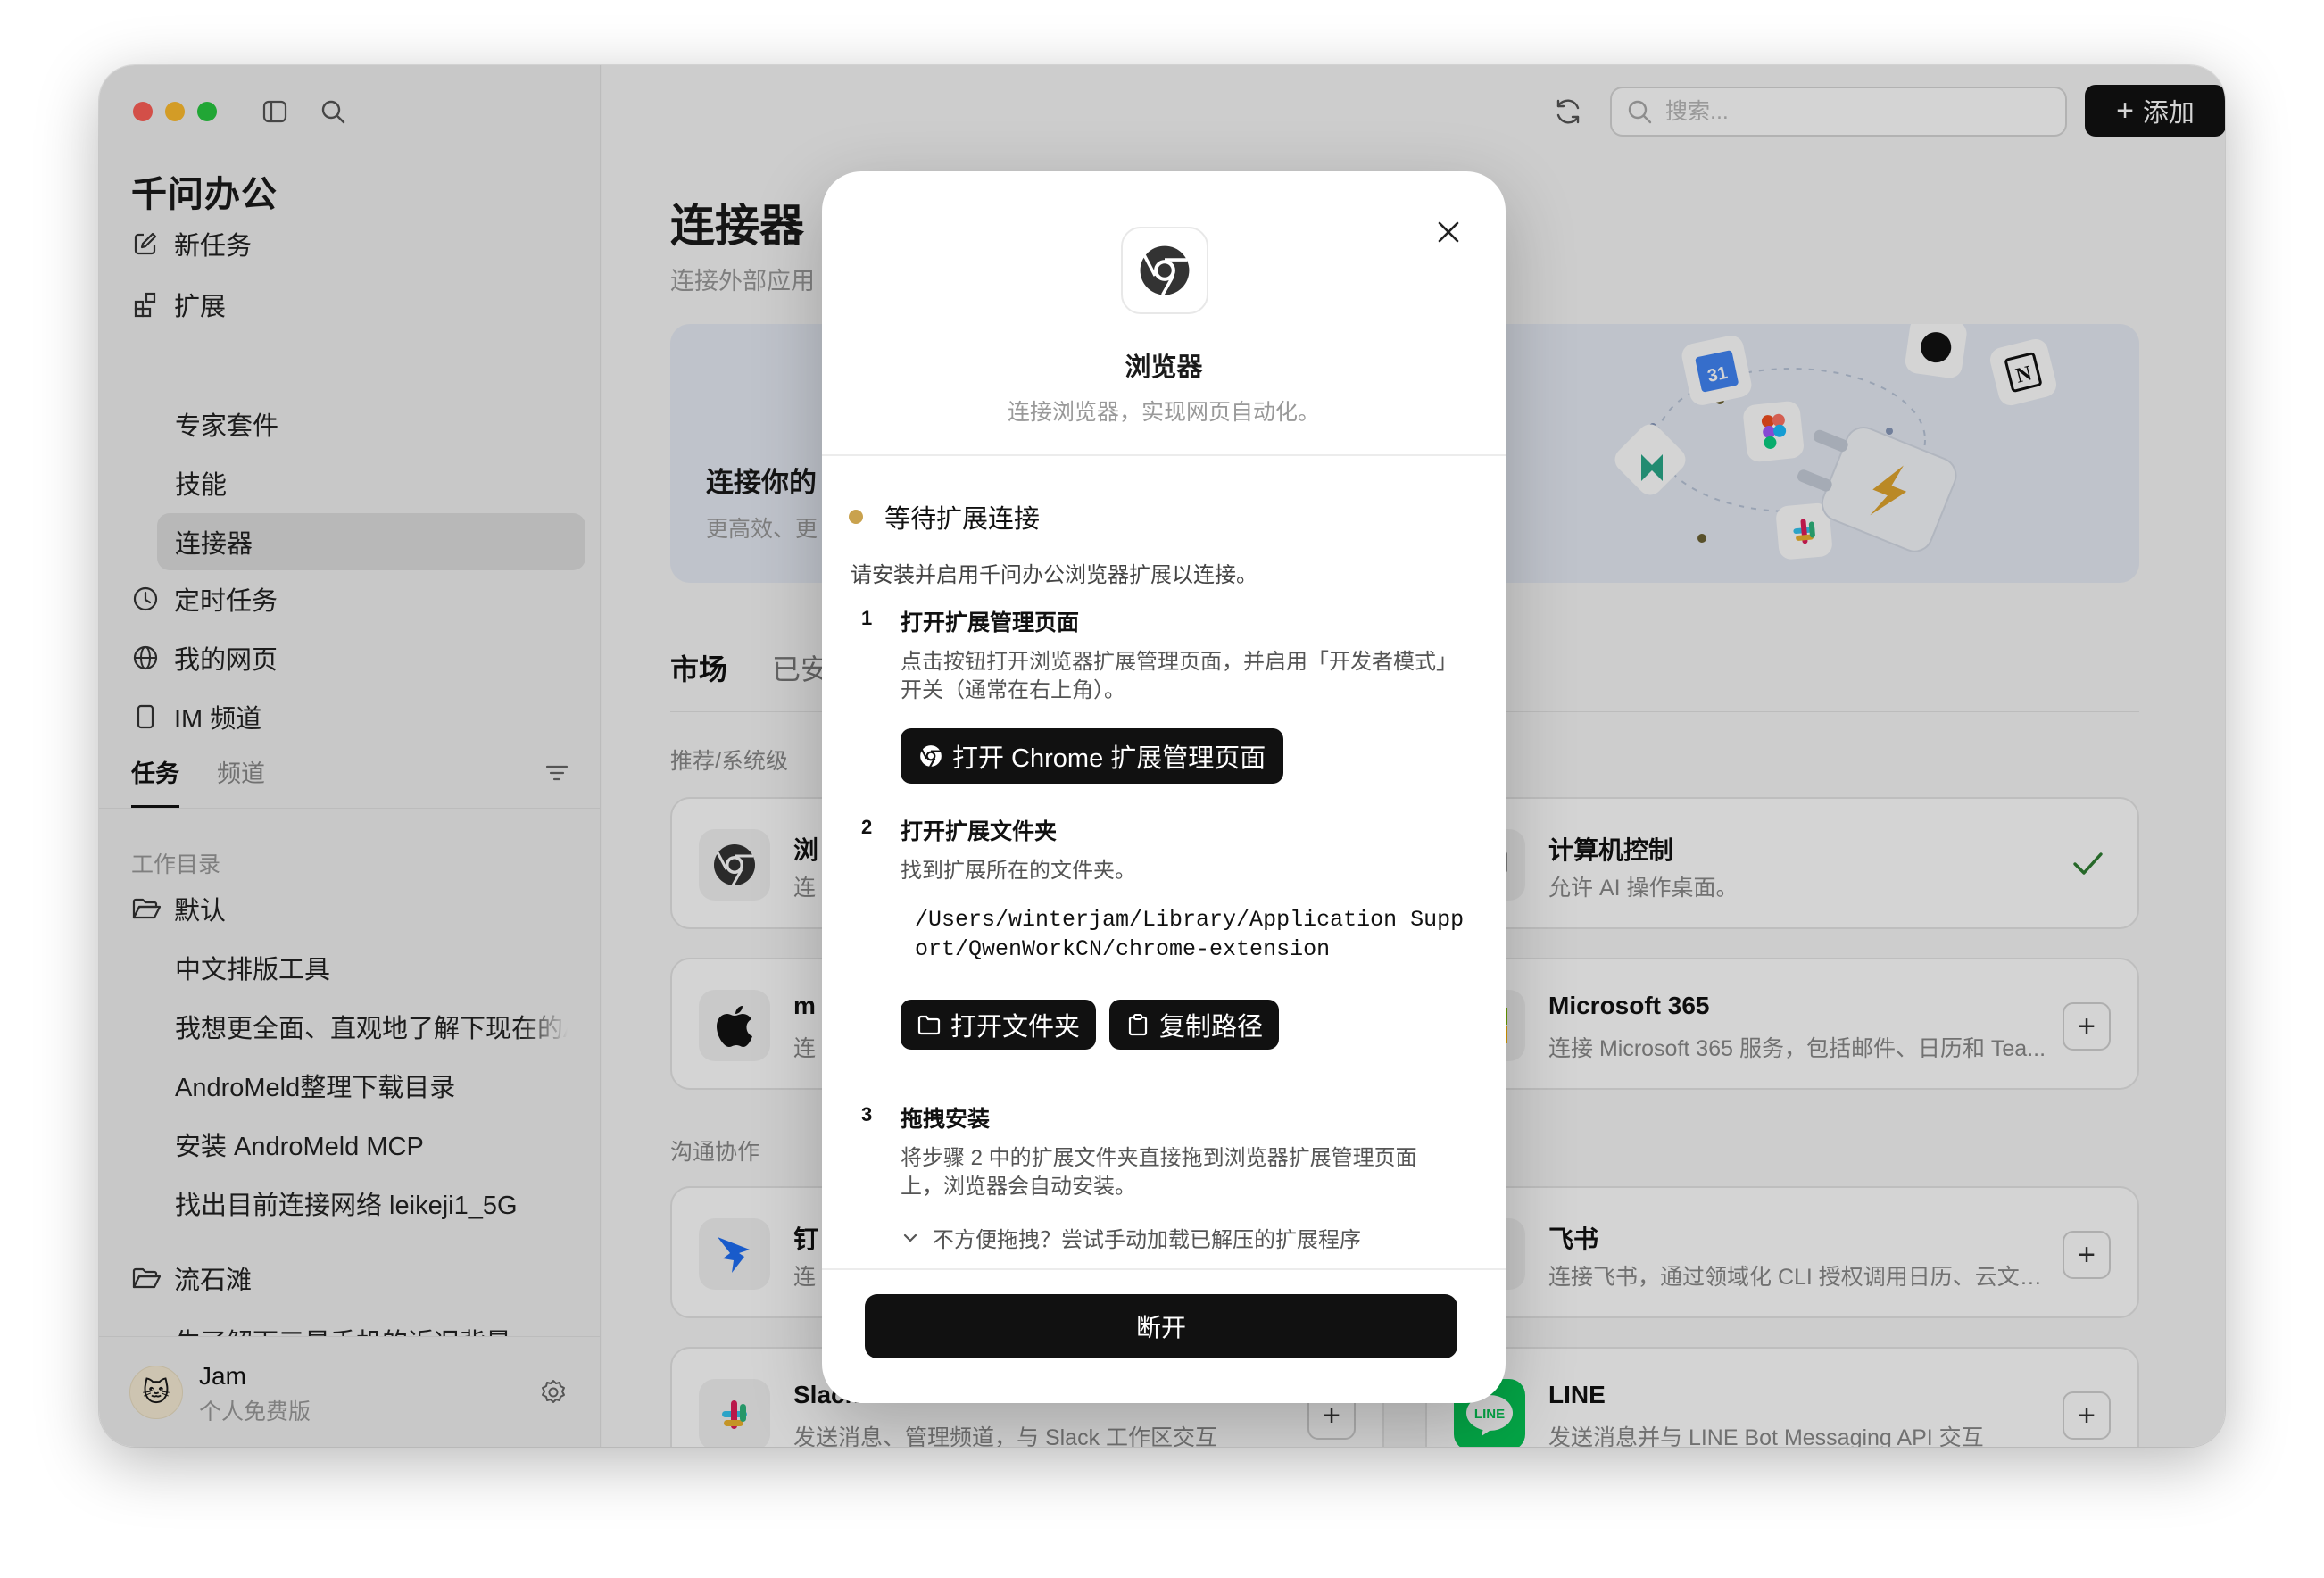 The height and width of the screenshot is (1578, 2324). What do you see at coordinates (867, 1114) in the screenshot?
I see `step-number: 3` at bounding box center [867, 1114].